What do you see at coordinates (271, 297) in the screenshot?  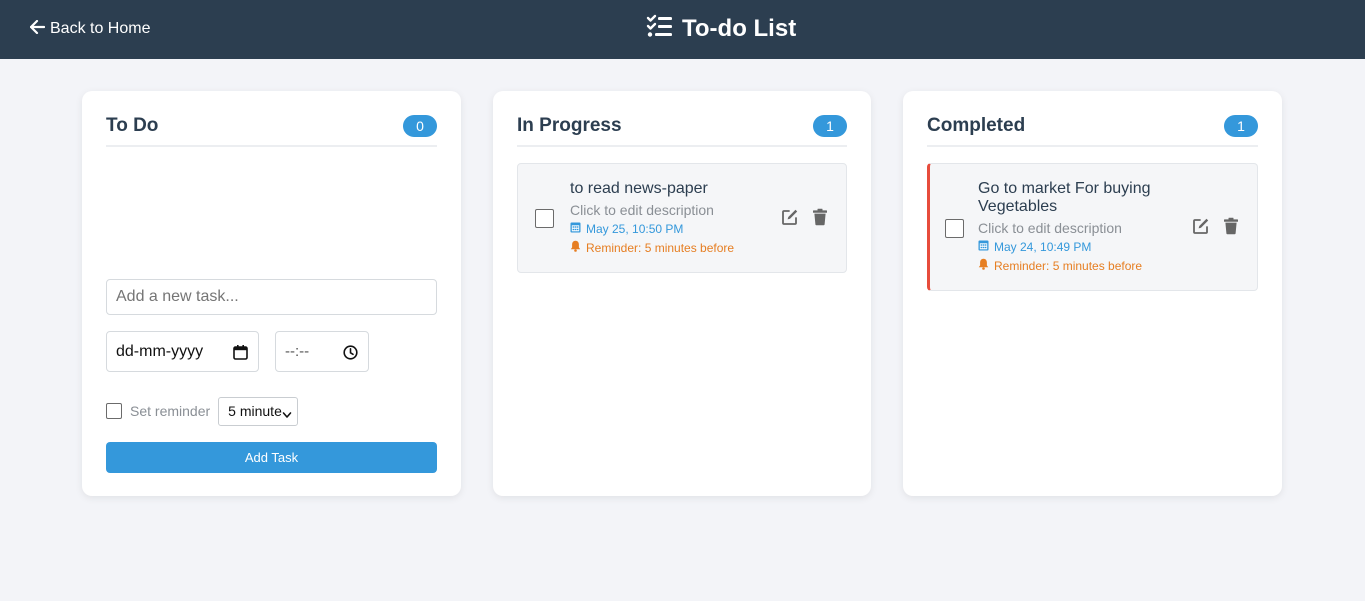 I see `new-task-input` at bounding box center [271, 297].